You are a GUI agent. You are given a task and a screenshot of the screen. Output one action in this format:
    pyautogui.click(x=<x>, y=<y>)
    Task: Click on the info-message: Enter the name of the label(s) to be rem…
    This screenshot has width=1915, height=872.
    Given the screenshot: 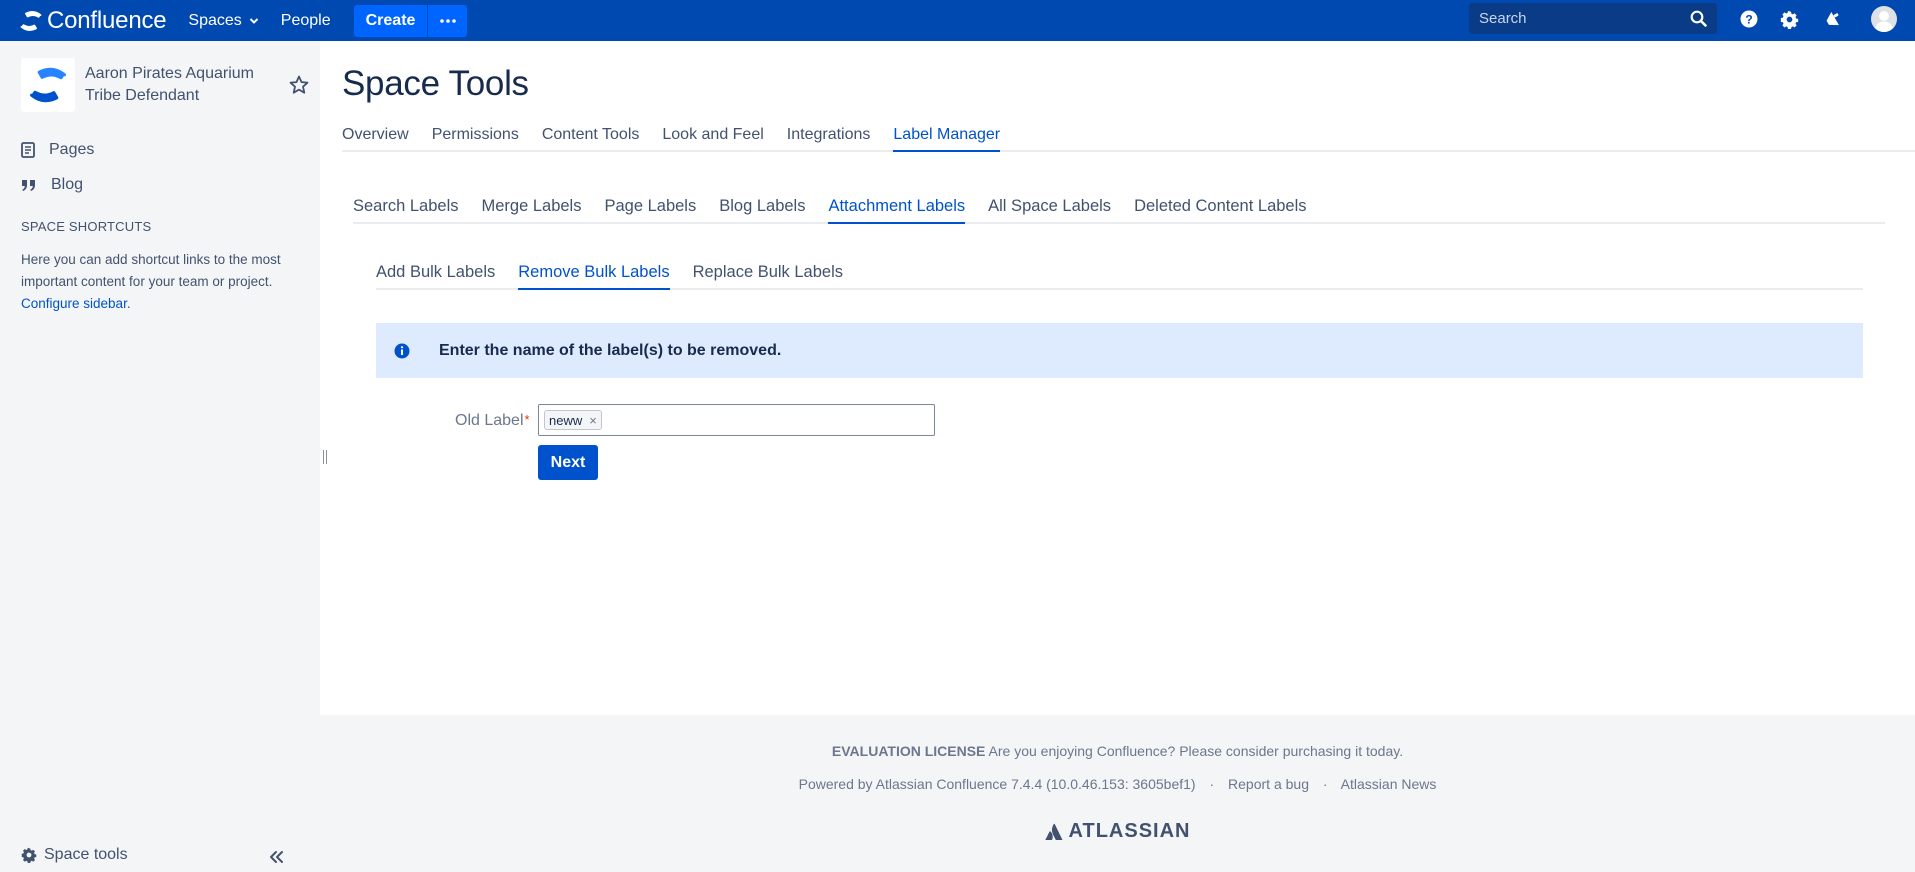 What is the action you would take?
    pyautogui.click(x=1119, y=350)
    